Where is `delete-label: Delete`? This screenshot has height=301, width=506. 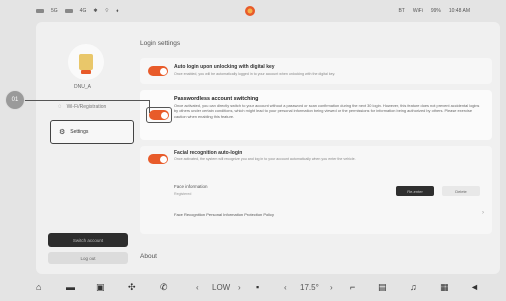 delete-label: Delete is located at coordinates (461, 191).